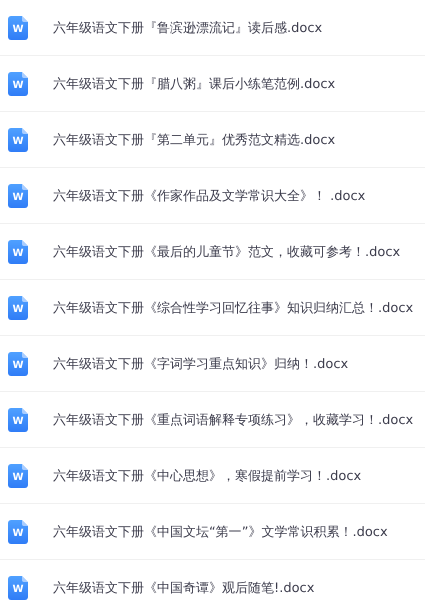 Image resolution: width=425 pixels, height=601 pixels. What do you see at coordinates (220, 531) in the screenshot?
I see `file-name: 六年级语文下册《中国文坛“第一”》文学常识积累！.docx` at bounding box center [220, 531].